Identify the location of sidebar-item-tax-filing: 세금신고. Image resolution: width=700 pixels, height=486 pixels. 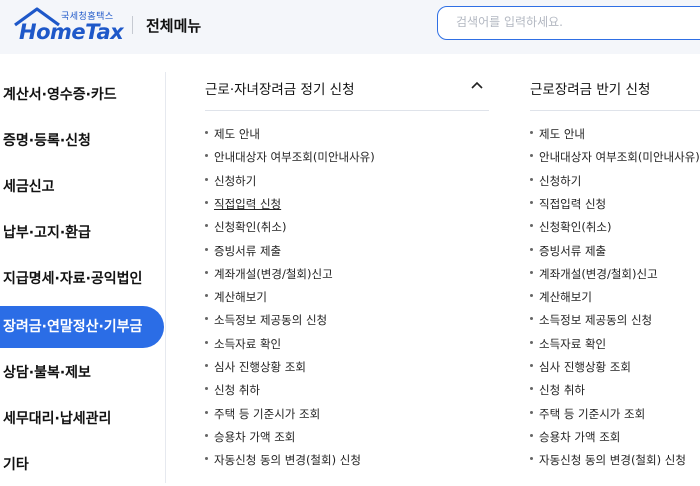
(82, 187).